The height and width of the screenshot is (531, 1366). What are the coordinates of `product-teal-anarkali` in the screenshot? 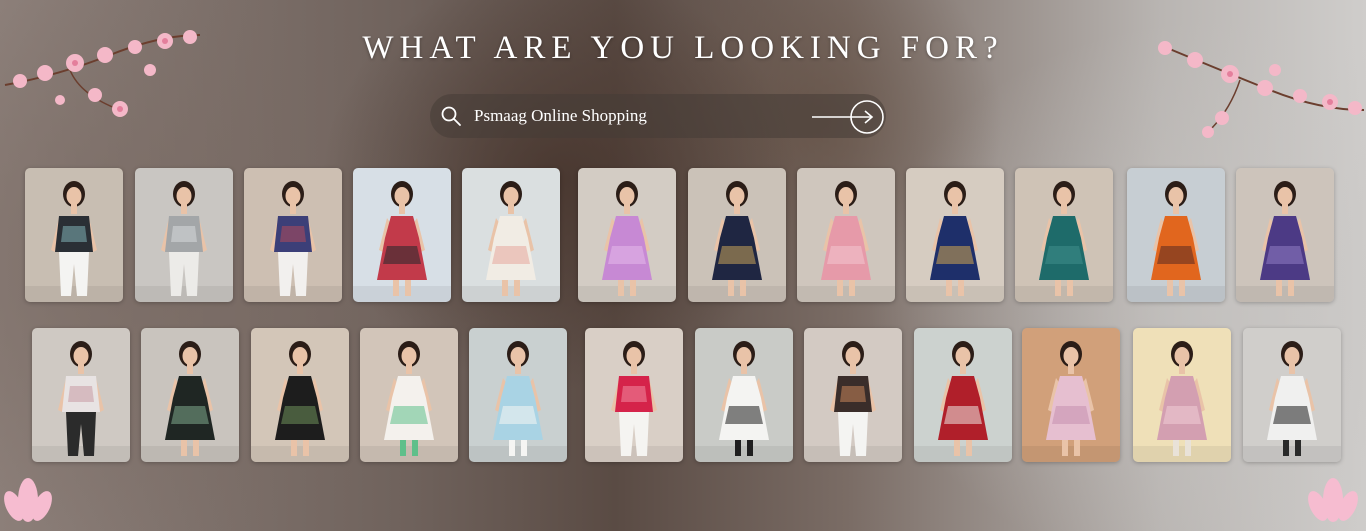 It's located at (1064, 235).